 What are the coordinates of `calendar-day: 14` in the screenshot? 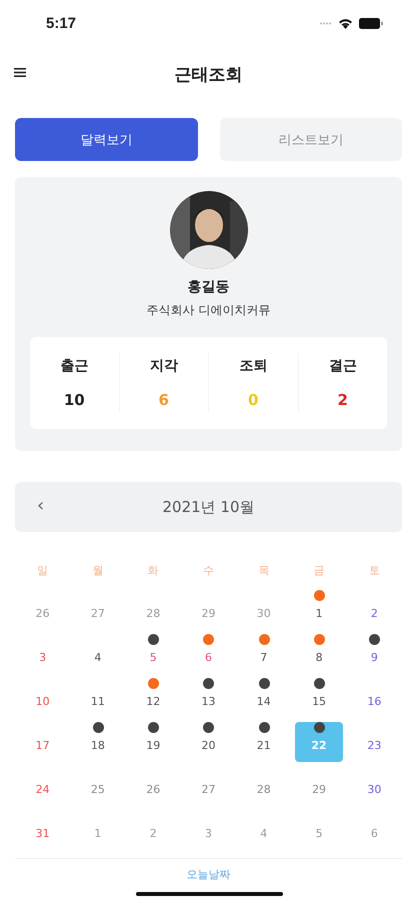 It's located at (264, 698).